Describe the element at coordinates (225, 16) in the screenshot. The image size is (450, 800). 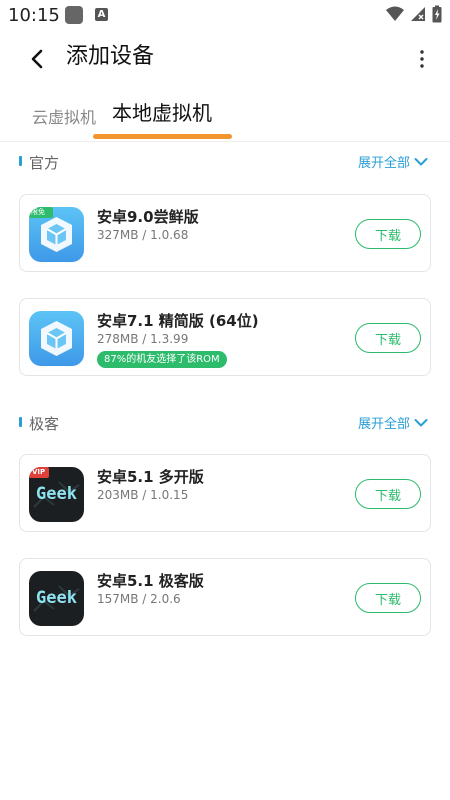
I see `status-bar: 10:15 A` at that location.